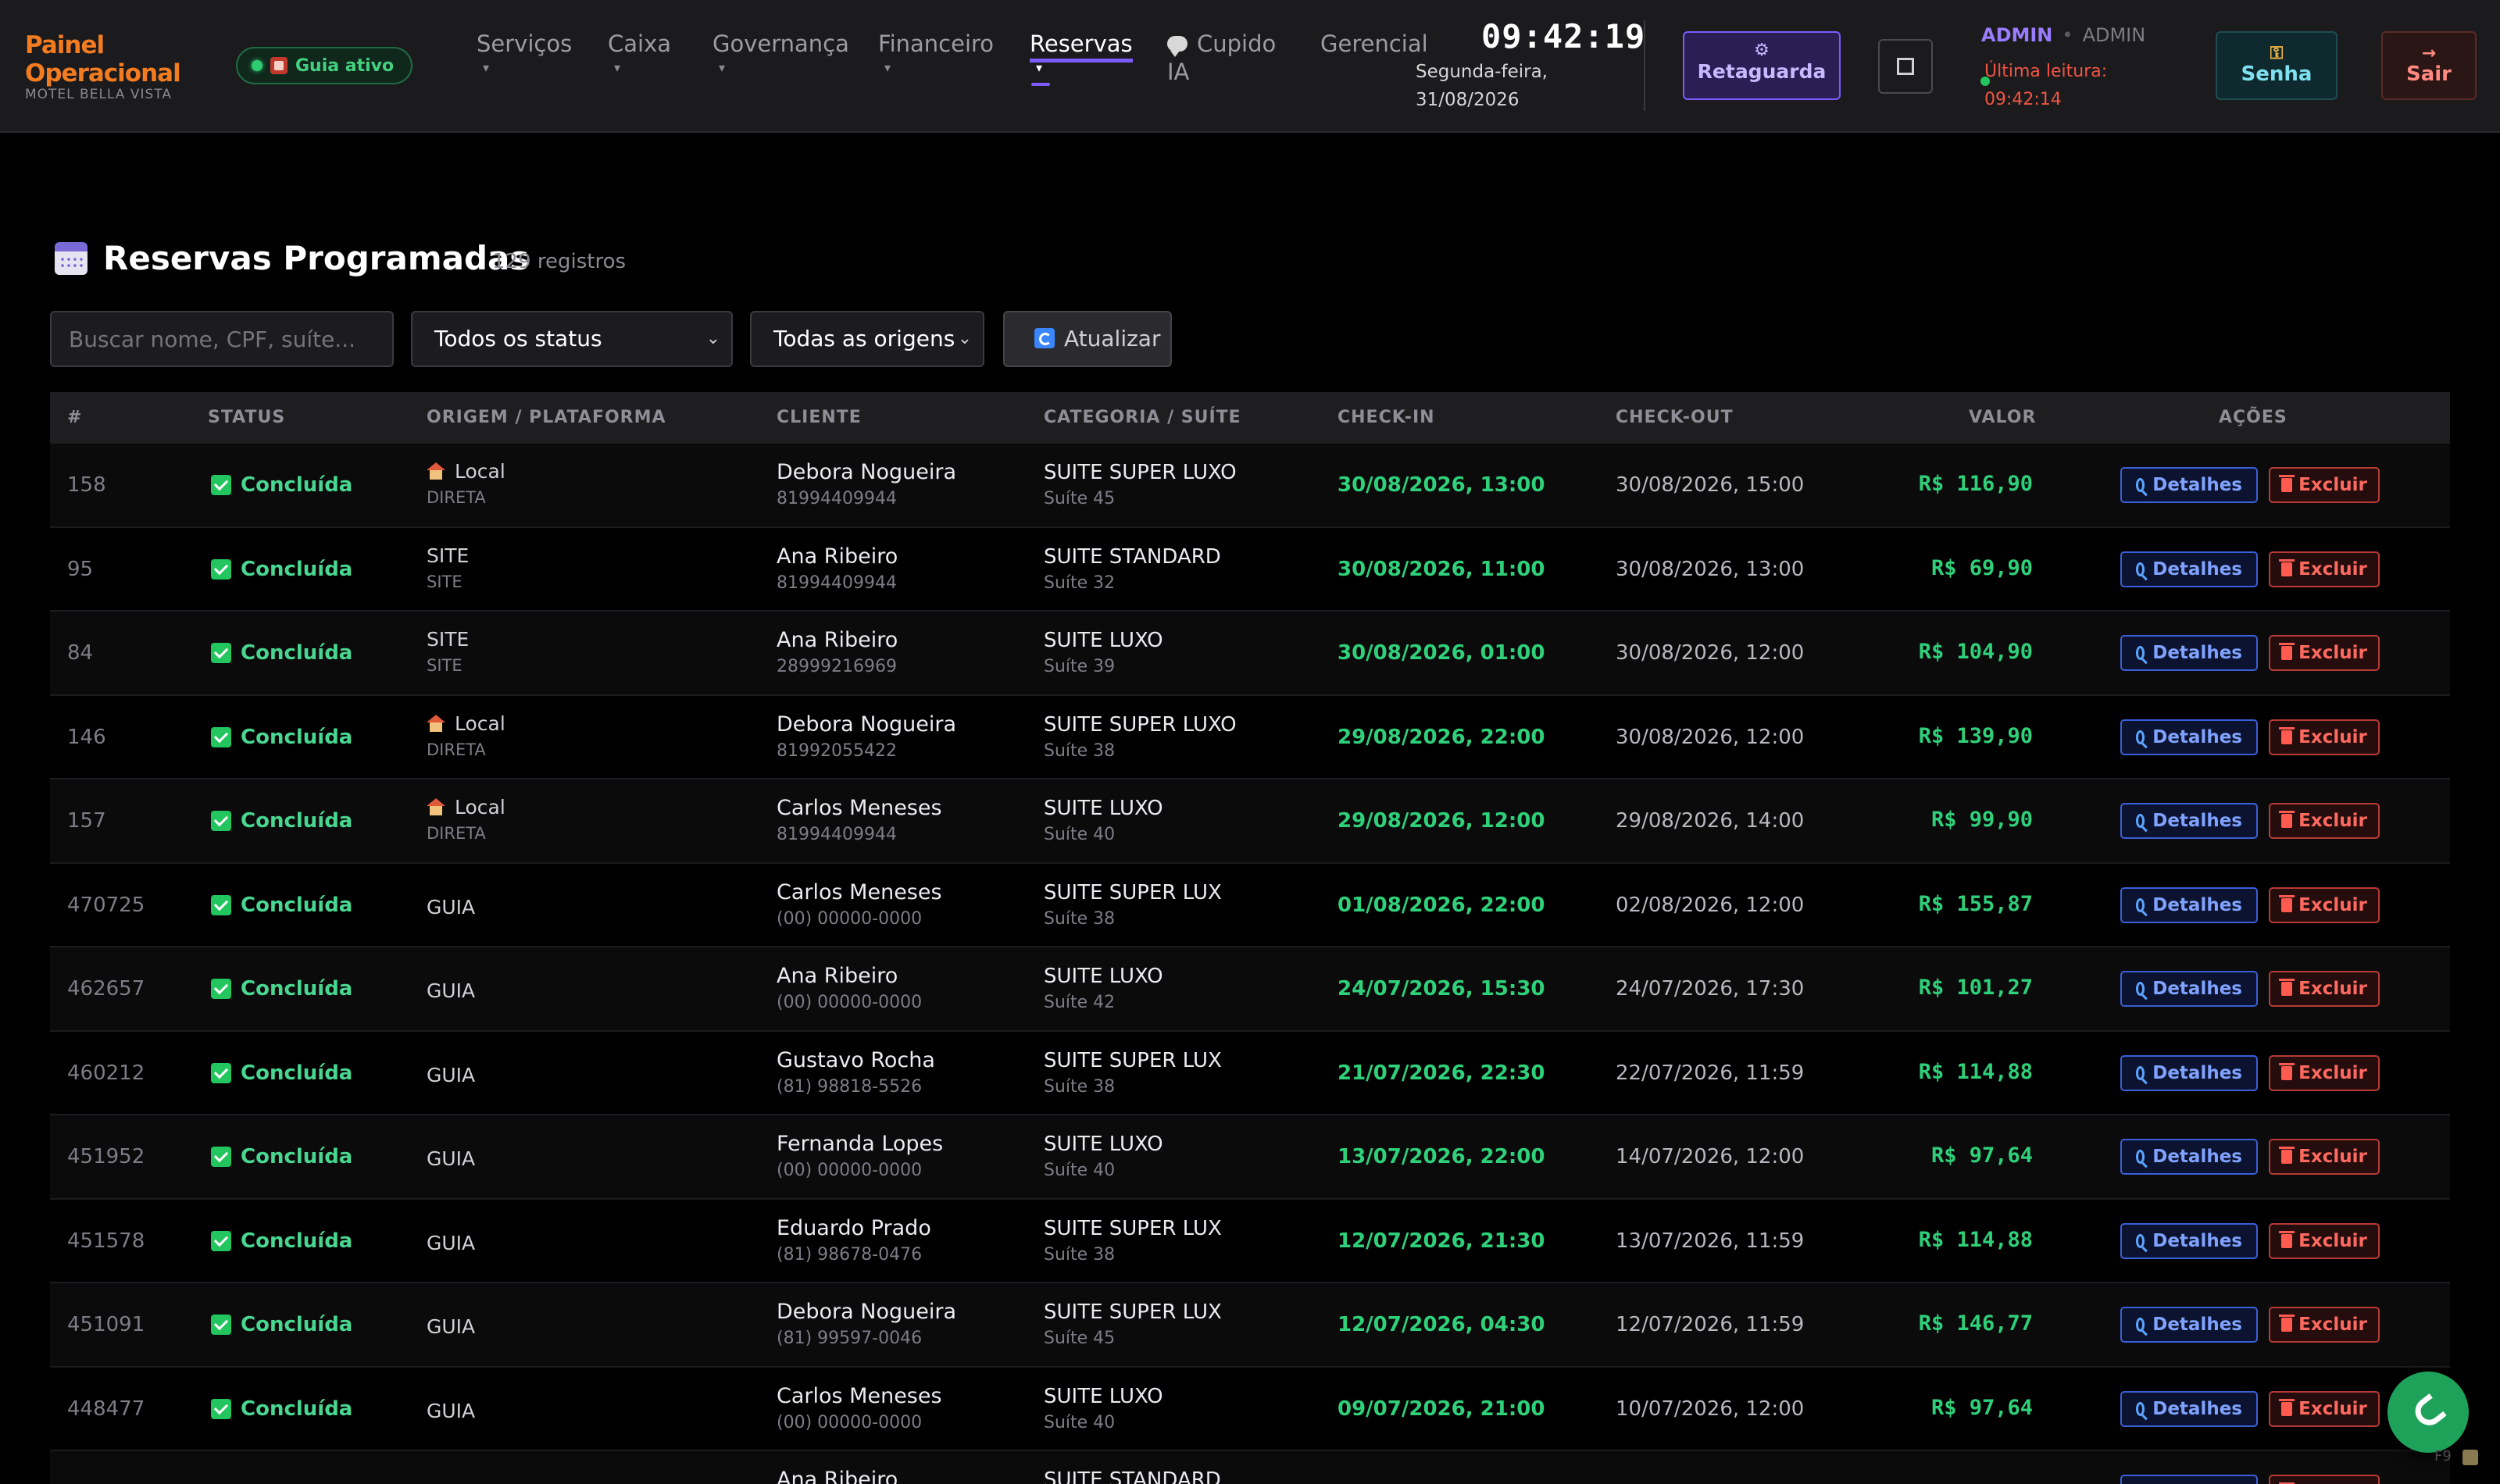 The width and height of the screenshot is (2500, 1484). What do you see at coordinates (1762, 65) in the screenshot?
I see `retaguarda-button: ⚙ Retaguarda` at bounding box center [1762, 65].